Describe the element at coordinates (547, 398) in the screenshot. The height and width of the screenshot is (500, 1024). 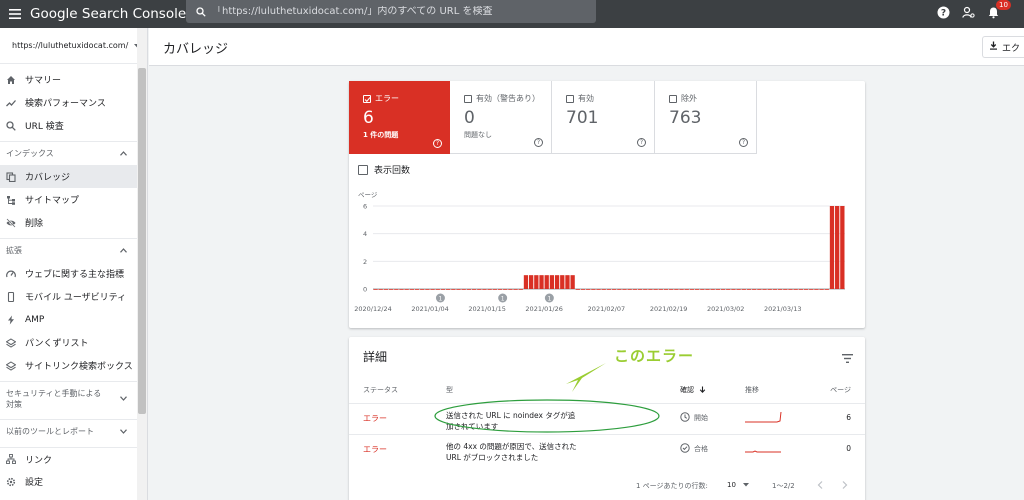
I see `annotation-overlay` at that location.